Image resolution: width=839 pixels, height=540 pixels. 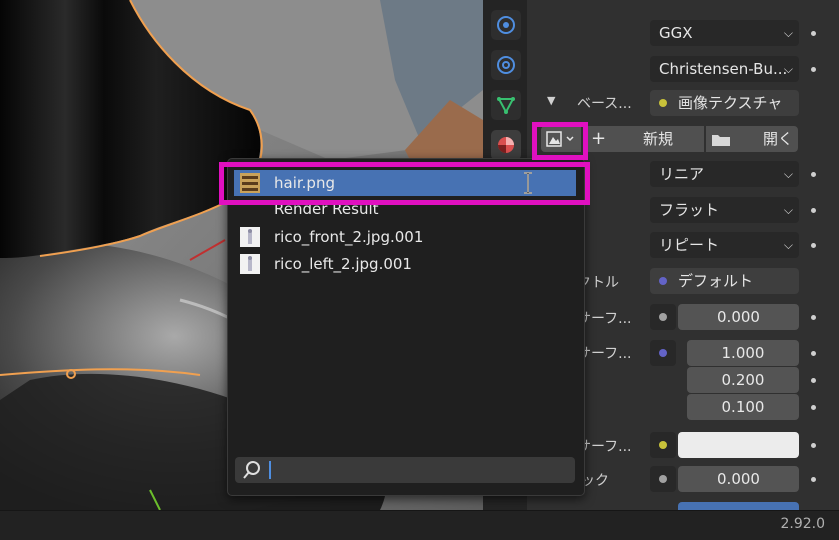 I want to click on subsurface-value: 0.000, so click(x=738, y=317).